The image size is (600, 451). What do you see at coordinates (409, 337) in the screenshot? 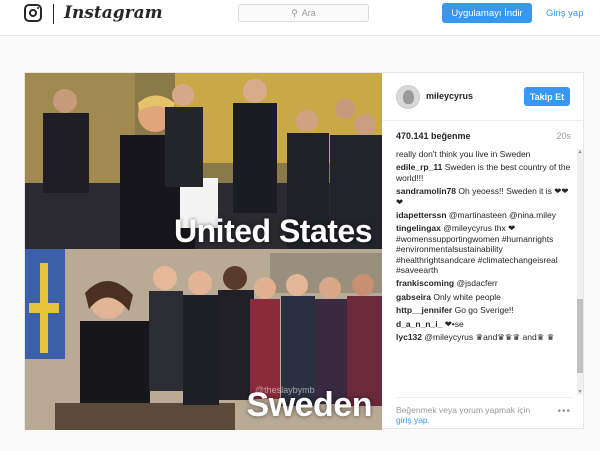
I see `comment-username: lyc132` at bounding box center [409, 337].